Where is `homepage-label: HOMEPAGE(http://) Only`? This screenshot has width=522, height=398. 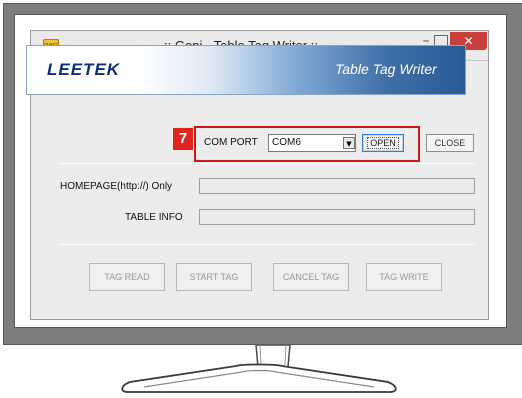
homepage-label: HOMEPAGE(http://) Only is located at coordinates (116, 186).